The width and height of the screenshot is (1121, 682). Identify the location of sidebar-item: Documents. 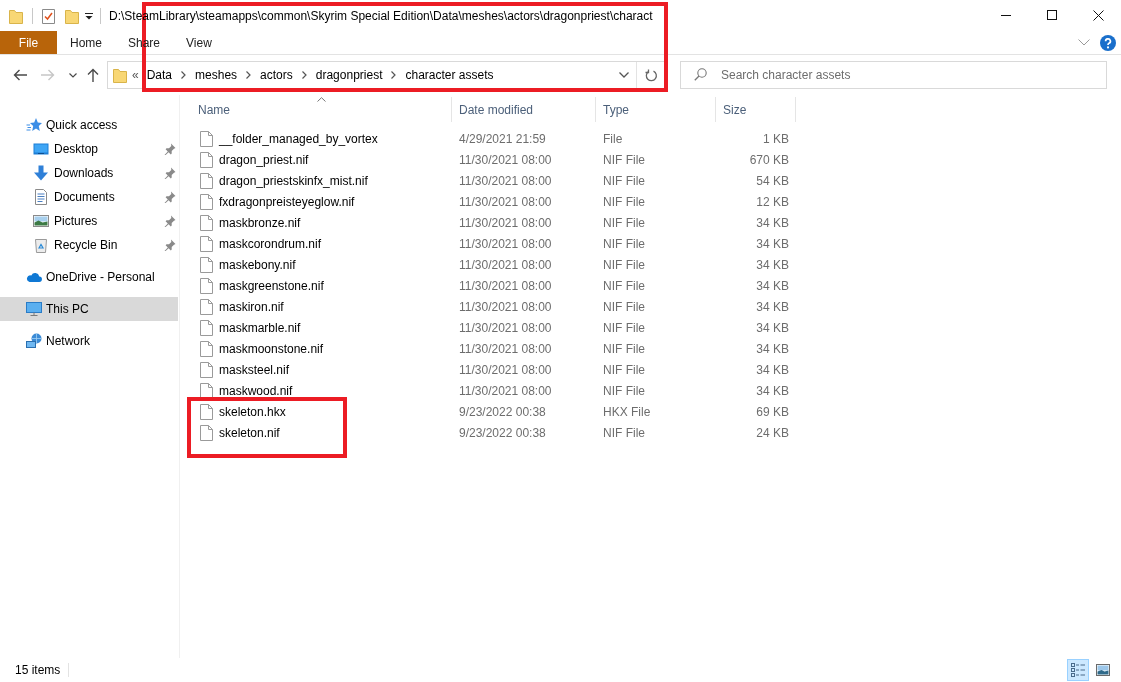
(89, 197).